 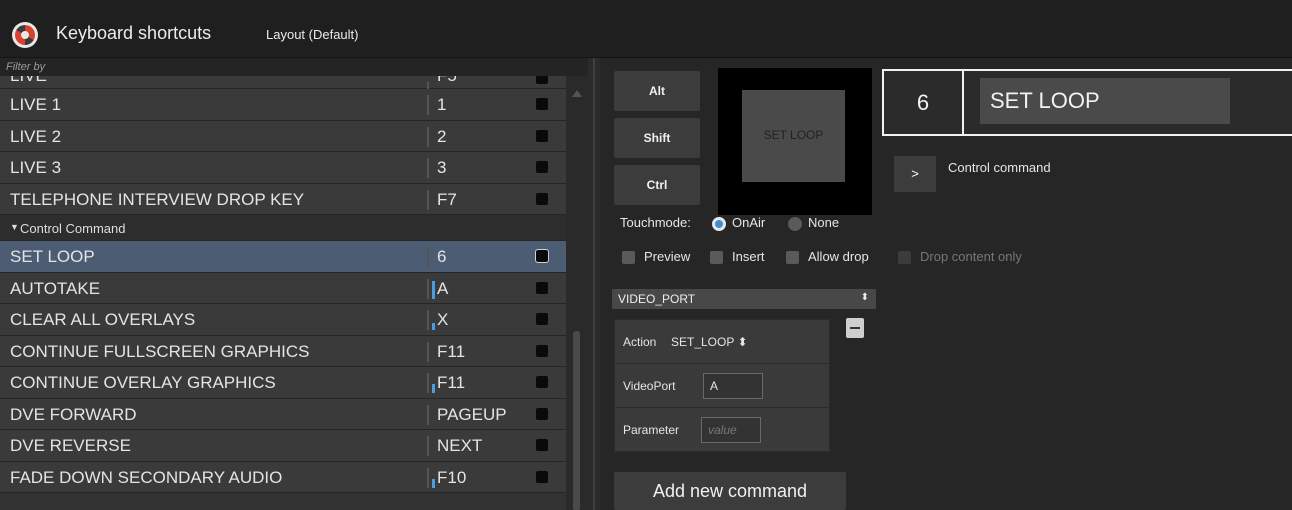 I want to click on touchmode-none-label: None, so click(x=823, y=222).